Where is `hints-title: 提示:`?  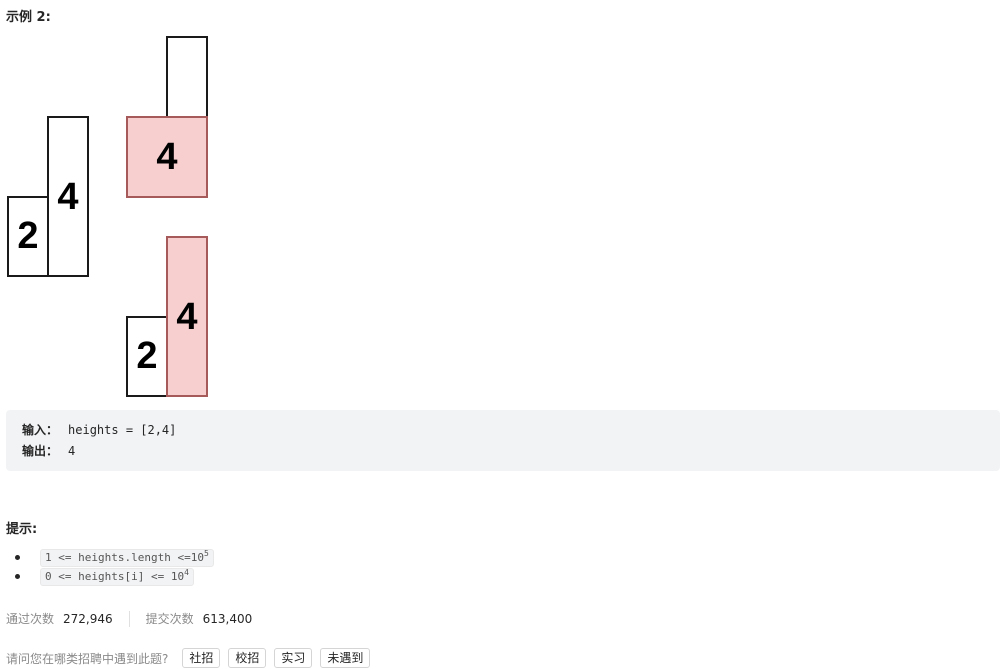
hints-title: 提示: is located at coordinates (22, 529).